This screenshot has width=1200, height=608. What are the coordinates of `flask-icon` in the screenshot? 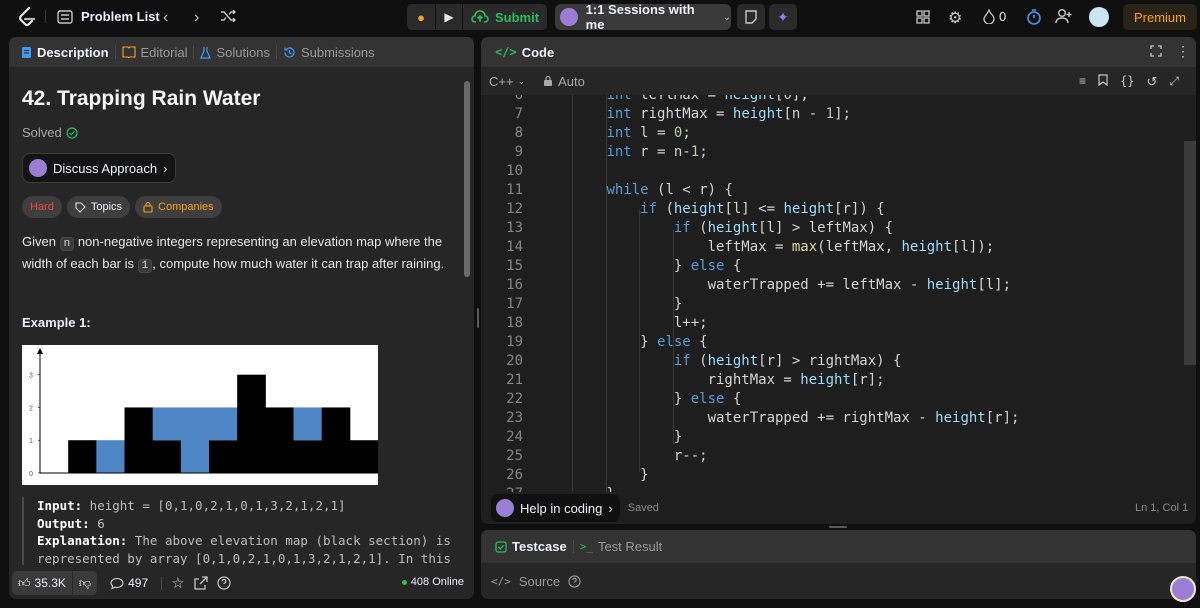 It's located at (206, 52).